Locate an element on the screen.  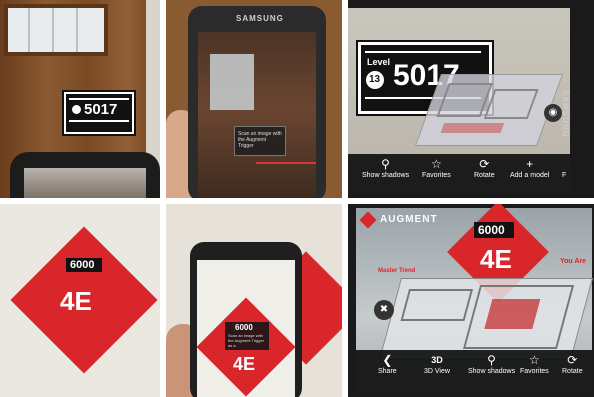
rotate-label: Rotate is located at coordinates (484, 175).